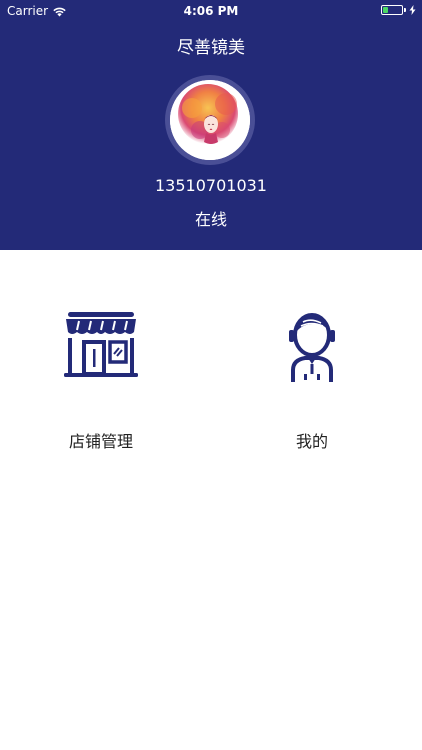  Describe the element at coordinates (101, 344) in the screenshot. I see `storefront-icon` at that location.